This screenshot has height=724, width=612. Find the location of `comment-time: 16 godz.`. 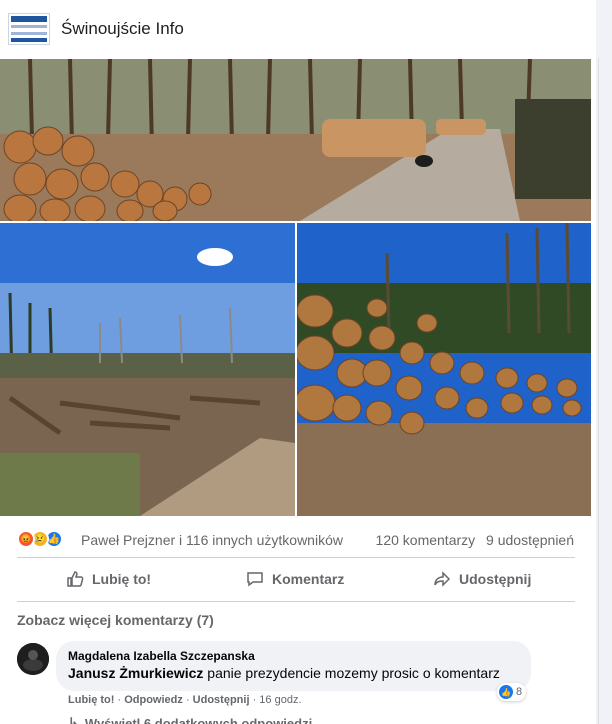

comment-time: 16 godz. is located at coordinates (280, 700).